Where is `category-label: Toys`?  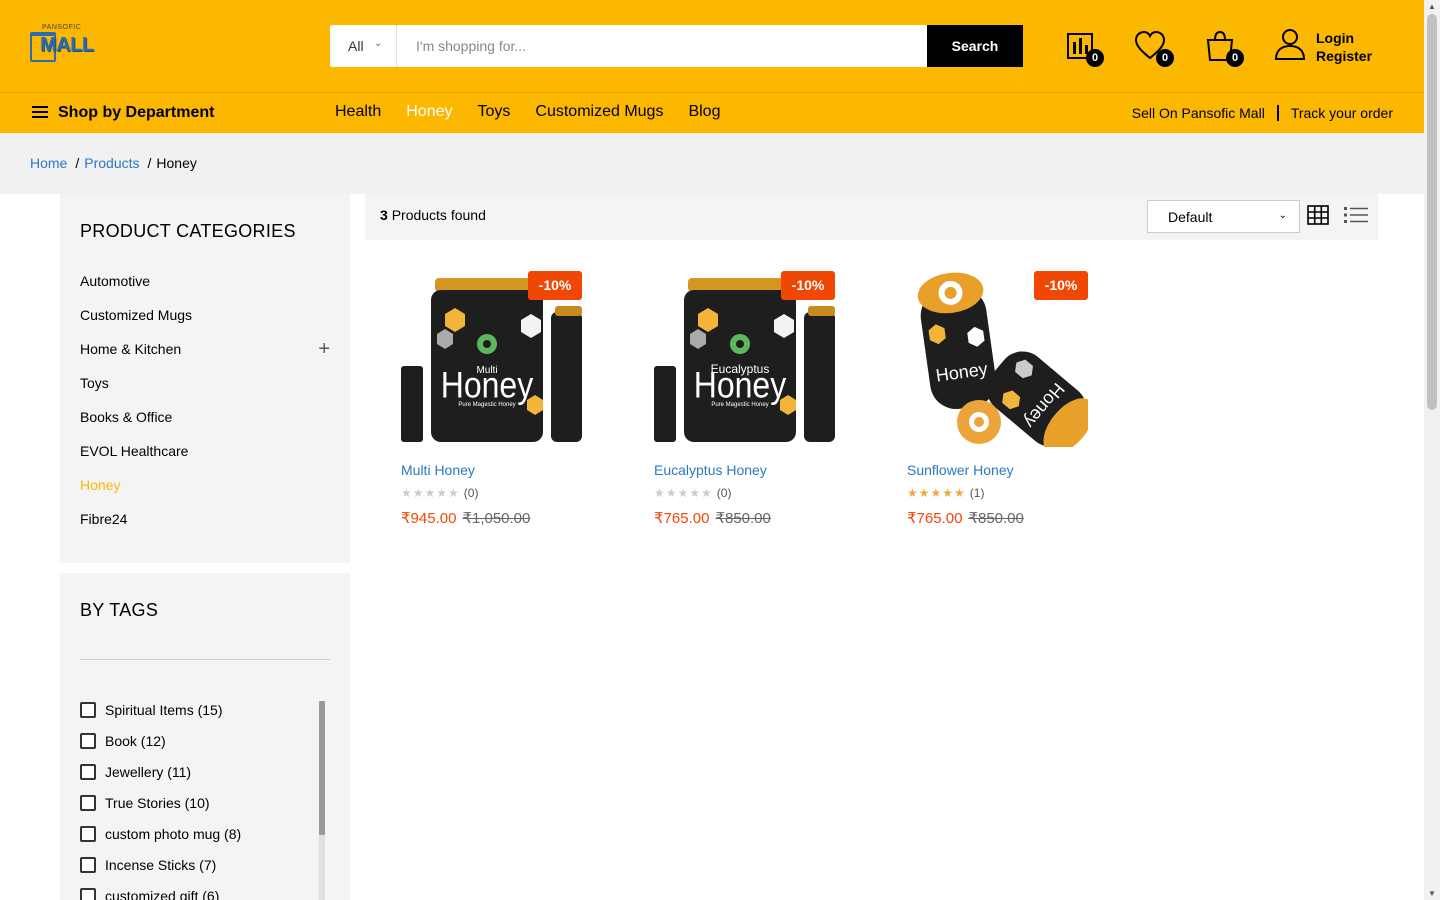
category-label: Toys is located at coordinates (94, 383).